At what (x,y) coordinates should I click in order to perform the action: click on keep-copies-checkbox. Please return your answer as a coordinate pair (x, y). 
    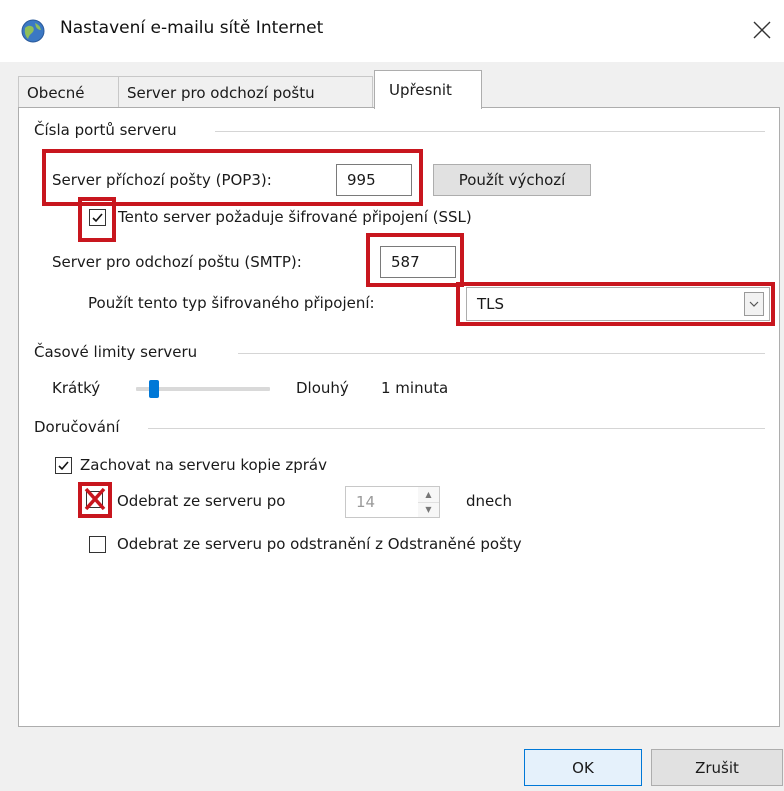
    Looking at the image, I should click on (63, 465).